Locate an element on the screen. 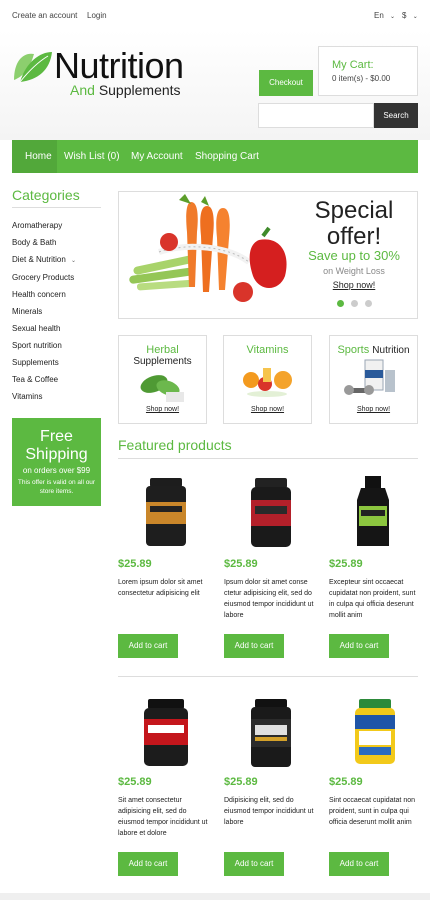 The image size is (430, 900). nav-item-my-account: My Account is located at coordinates (157, 156).